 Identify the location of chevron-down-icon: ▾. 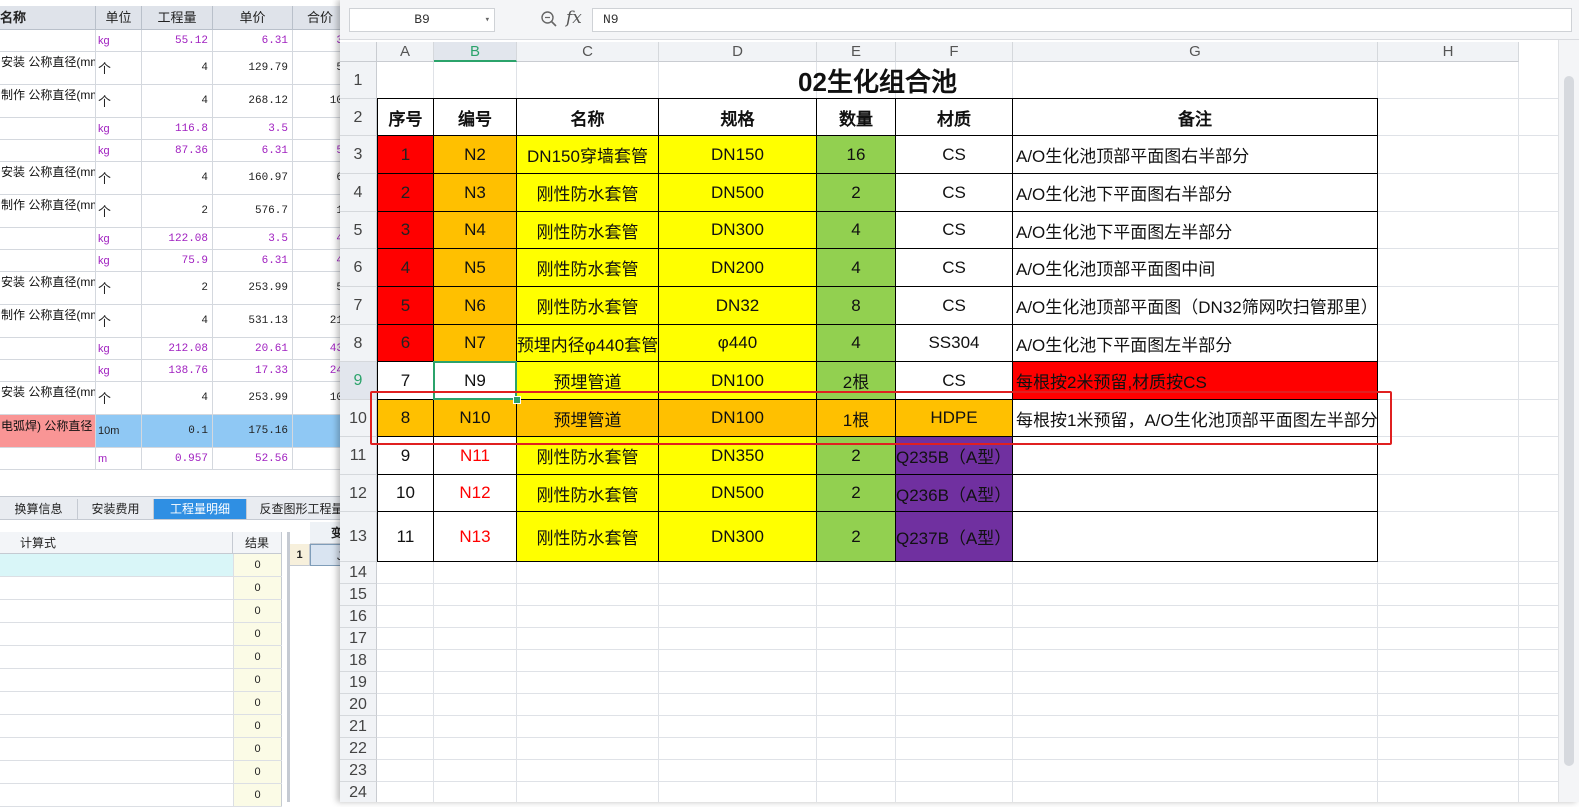
(487, 20).